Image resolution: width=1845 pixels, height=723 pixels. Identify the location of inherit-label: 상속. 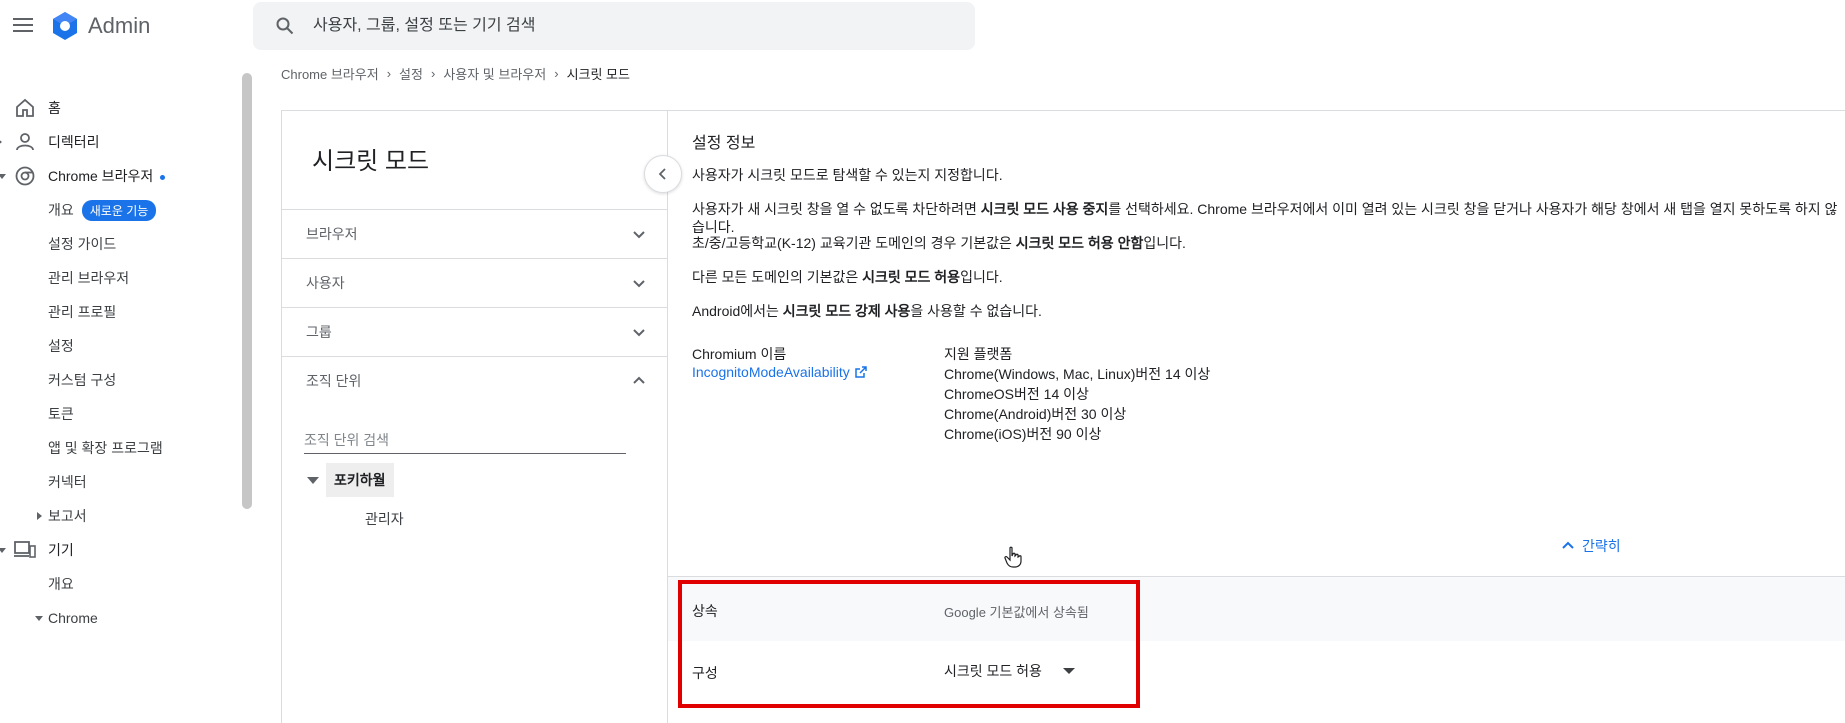
(705, 611).